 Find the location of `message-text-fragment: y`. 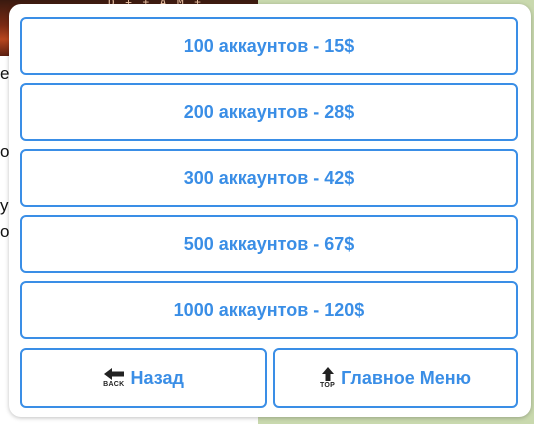

message-text-fragment: y is located at coordinates (4, 205).